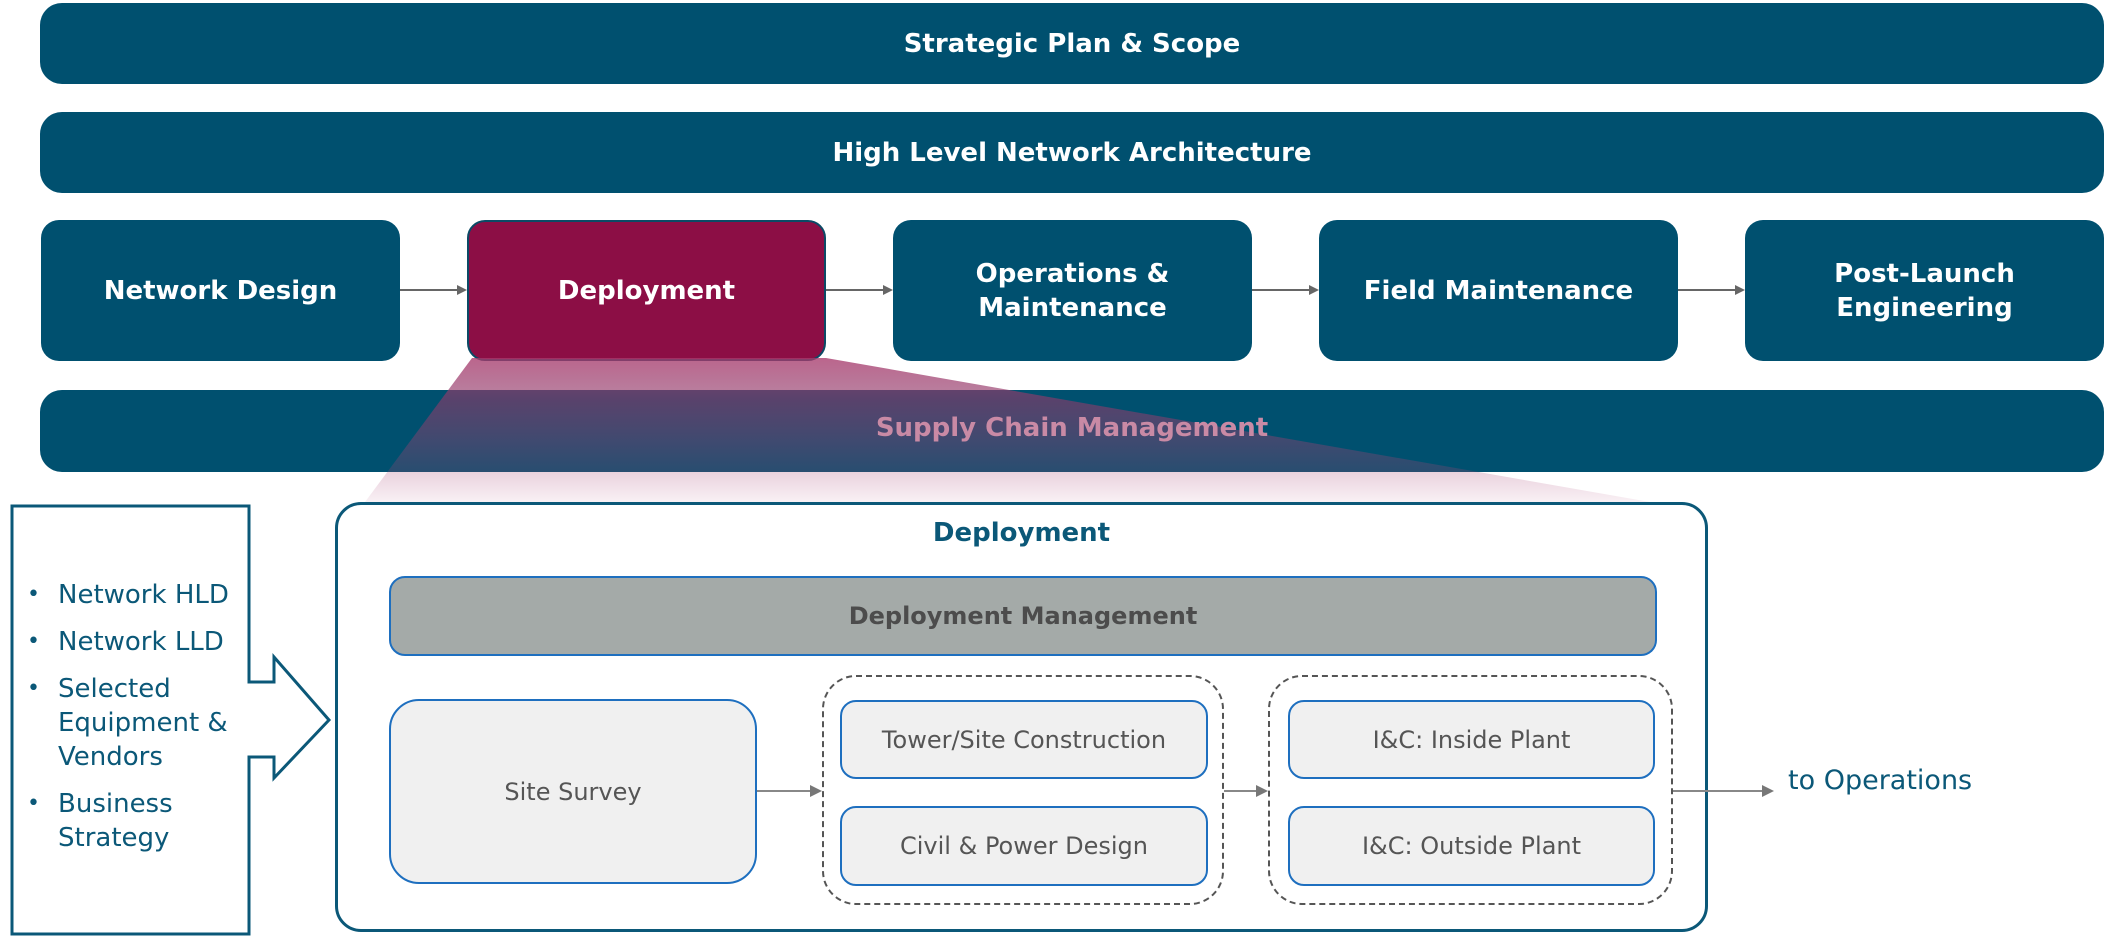 The image size is (2113, 941). I want to click on input-item: Business Strategy, so click(130, 821).